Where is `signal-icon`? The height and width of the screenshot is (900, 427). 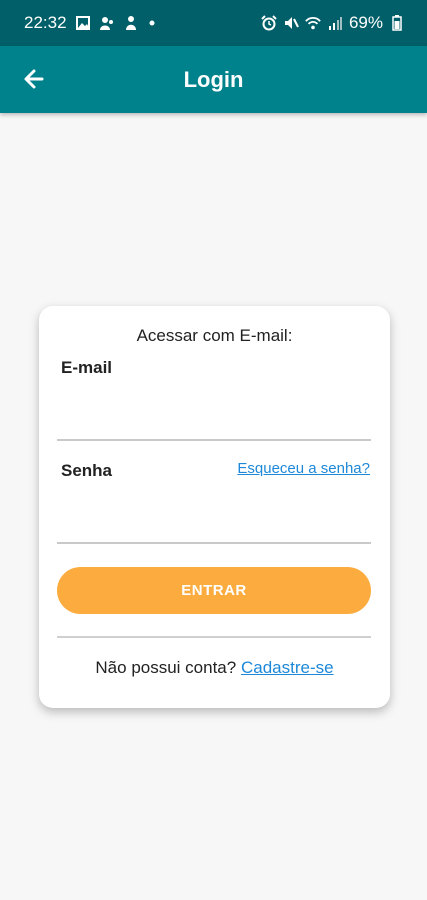
signal-icon is located at coordinates (335, 23).